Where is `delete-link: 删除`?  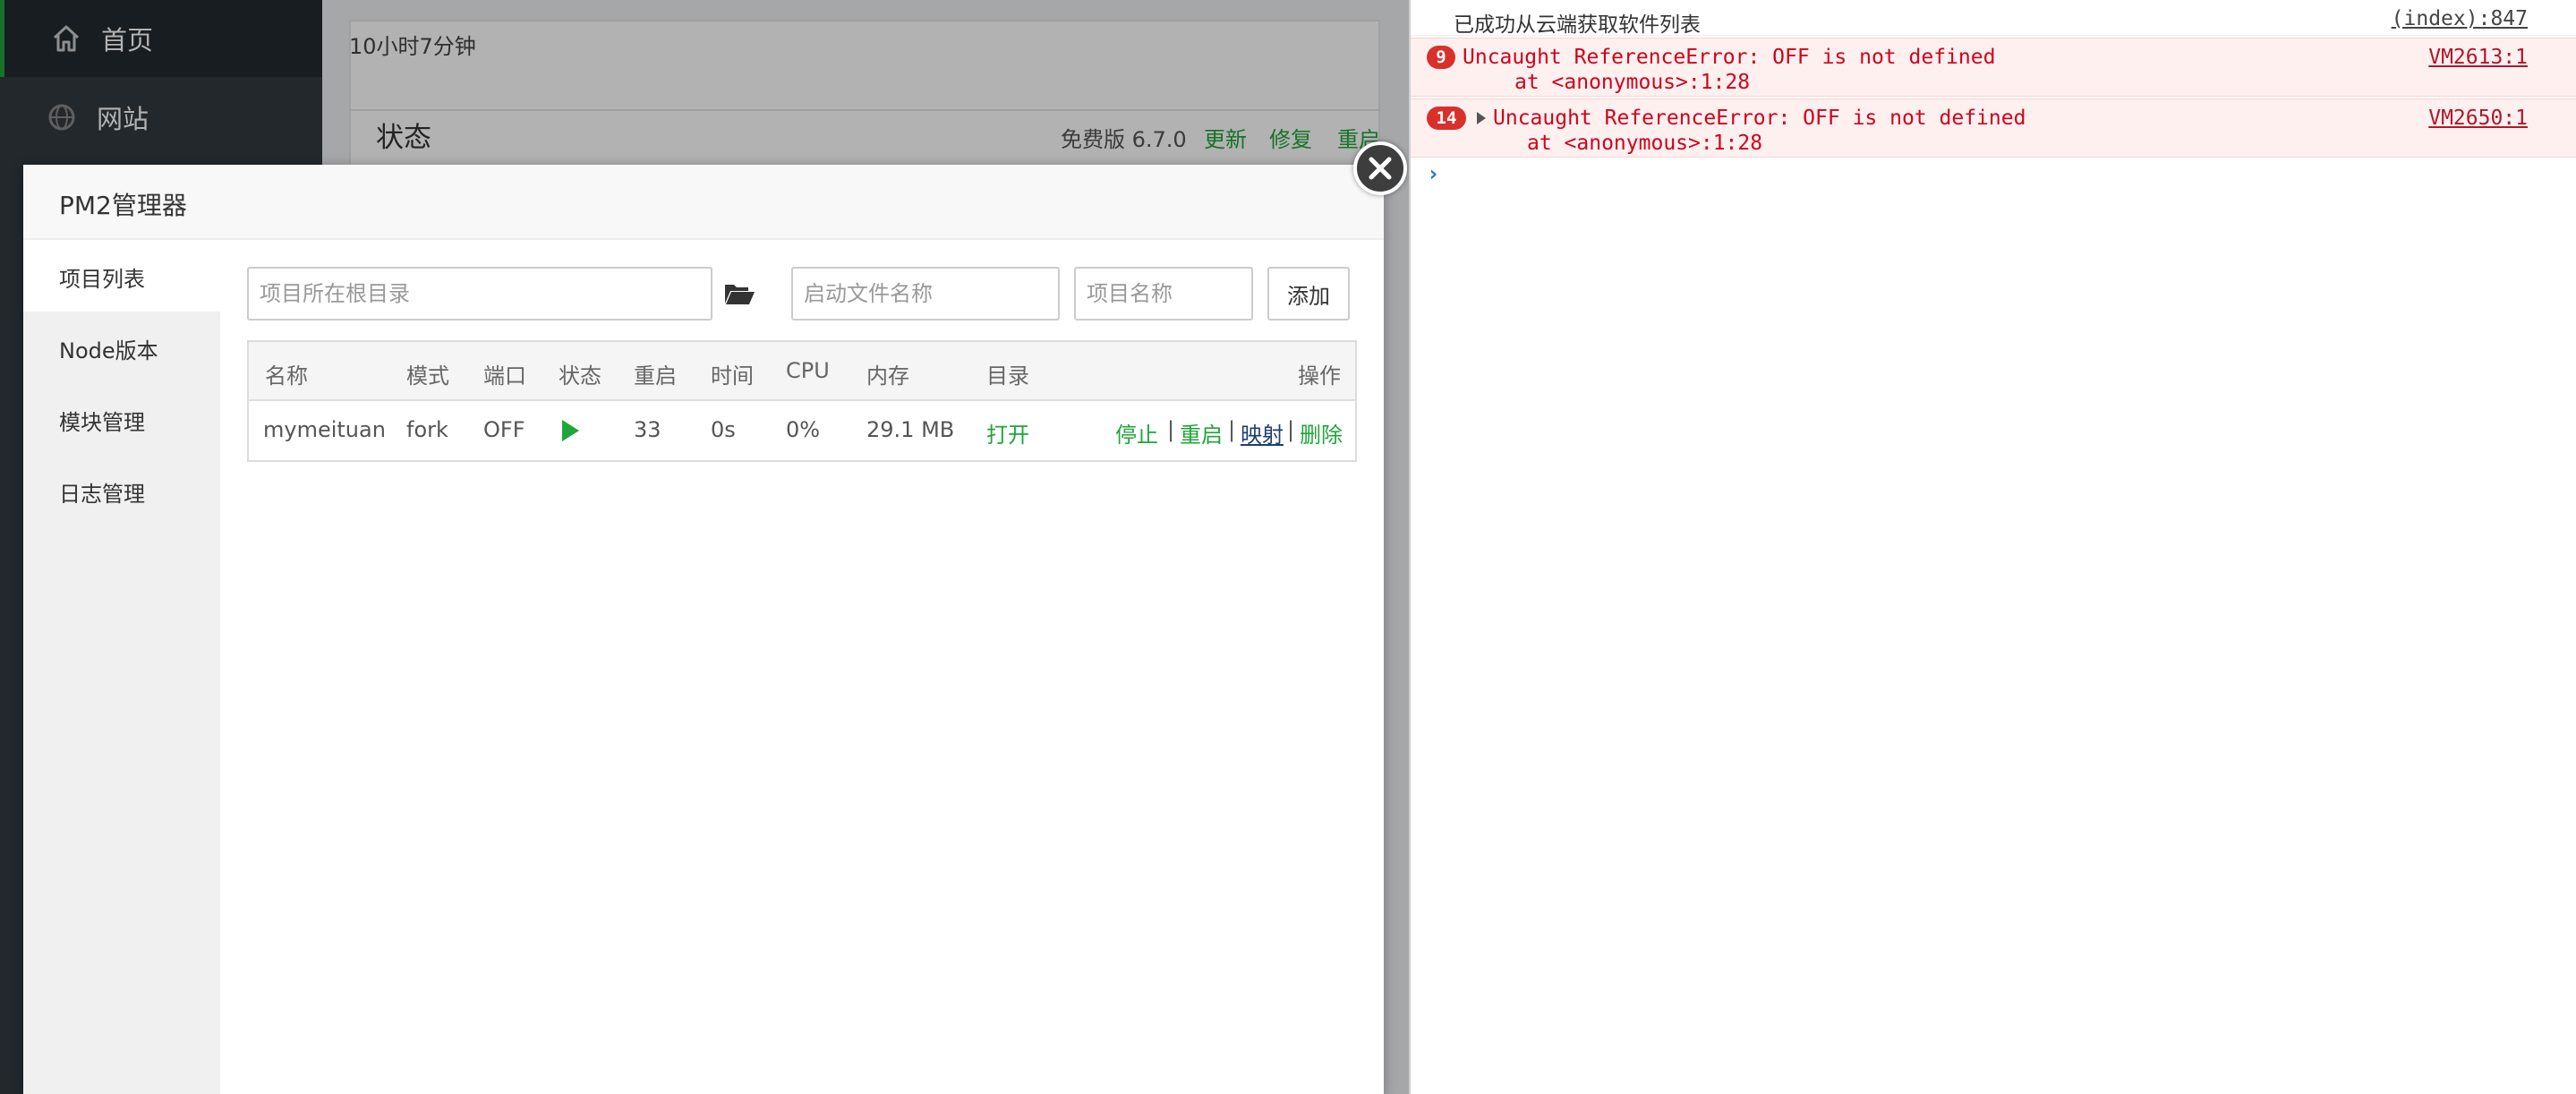 delete-link: 删除 is located at coordinates (1321, 433).